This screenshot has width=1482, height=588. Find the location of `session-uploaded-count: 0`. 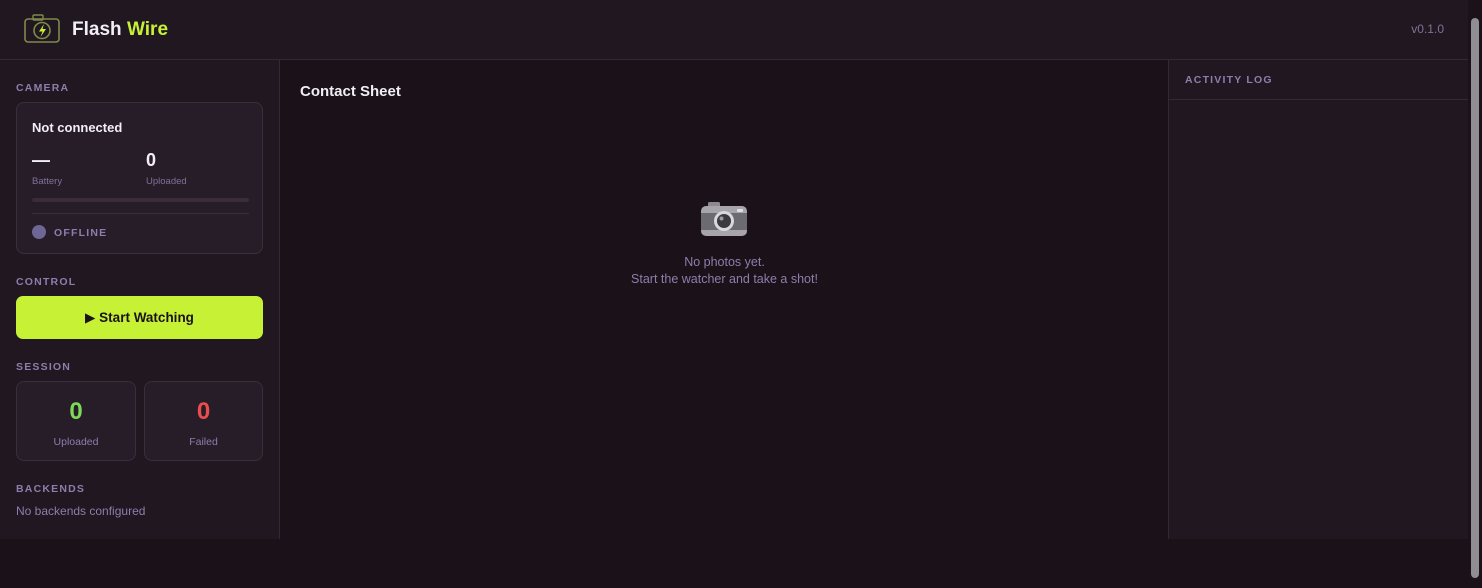

session-uploaded-count: 0 is located at coordinates (76, 411).